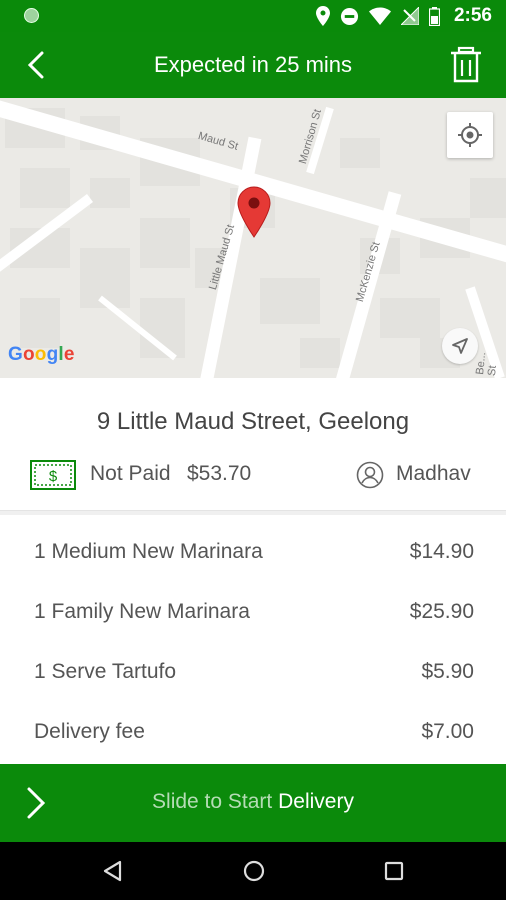 This screenshot has width=506, height=900. I want to click on item-name: 1 Medium New Marinara, so click(148, 551).